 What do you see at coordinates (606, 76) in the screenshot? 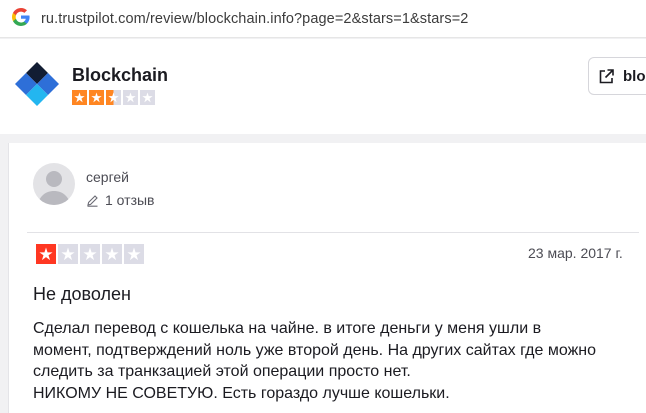
I see `external-link-icon` at bounding box center [606, 76].